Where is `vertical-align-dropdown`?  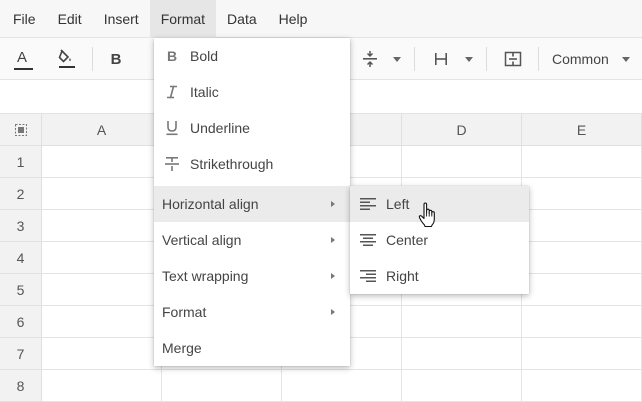 vertical-align-dropdown is located at coordinates (397, 59).